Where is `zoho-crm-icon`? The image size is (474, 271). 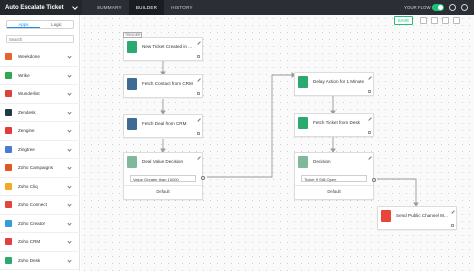
zoho-crm-icon is located at coordinates (132, 124).